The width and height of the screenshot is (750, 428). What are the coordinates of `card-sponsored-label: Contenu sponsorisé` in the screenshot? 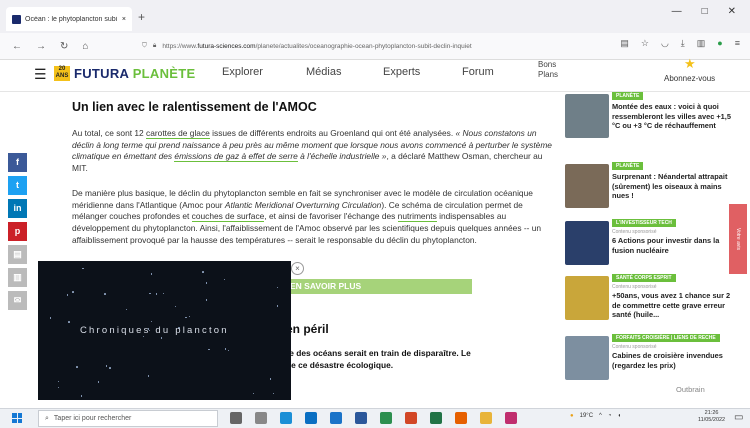 It's located at (634, 232).